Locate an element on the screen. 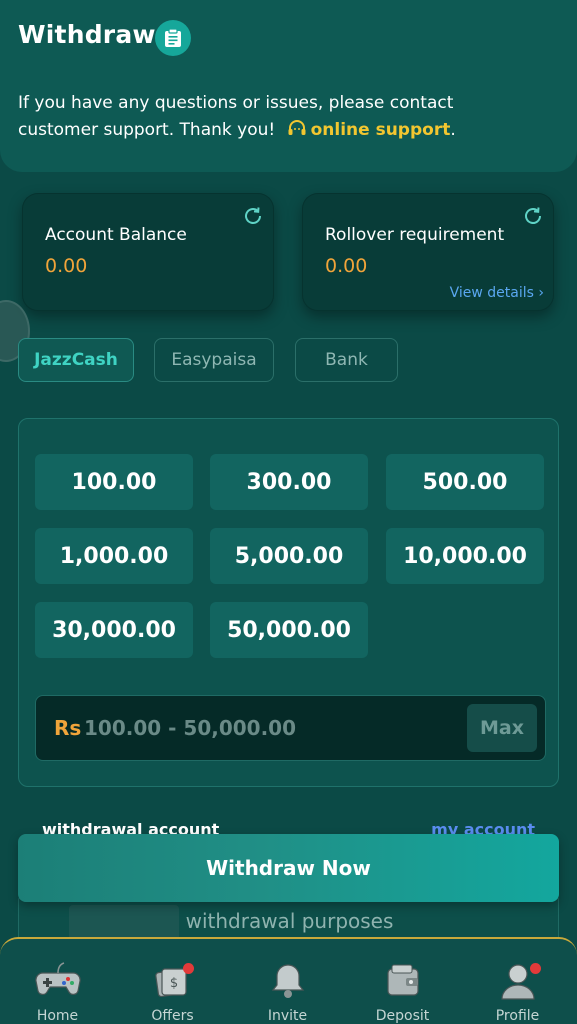 Image resolution: width=577 pixels, height=1024 pixels. rollover-card: Rollover requirement 0.00 View details › is located at coordinates (428, 252).